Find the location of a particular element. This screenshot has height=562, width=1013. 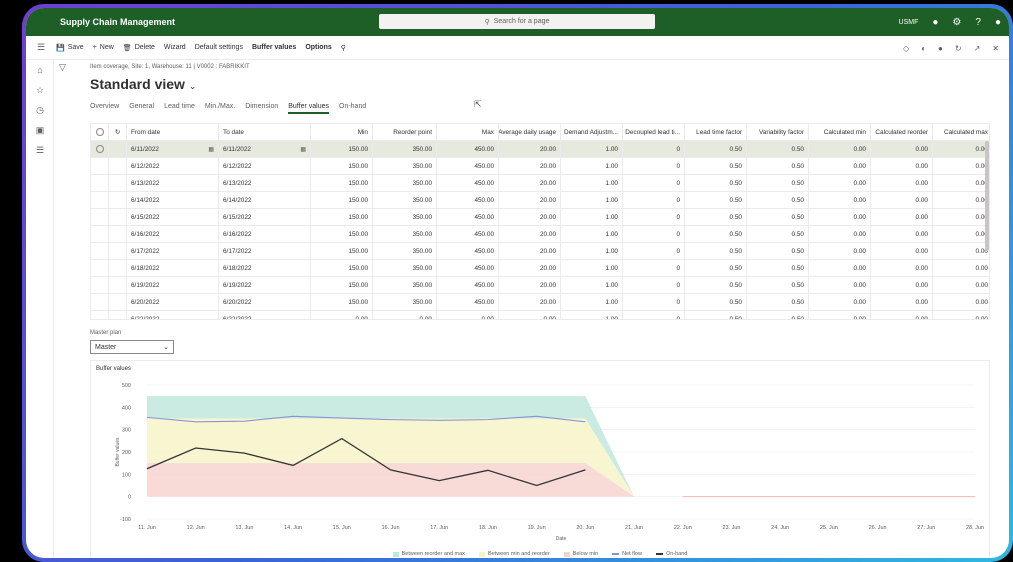

default-settings-button: Default settings is located at coordinates (219, 47).